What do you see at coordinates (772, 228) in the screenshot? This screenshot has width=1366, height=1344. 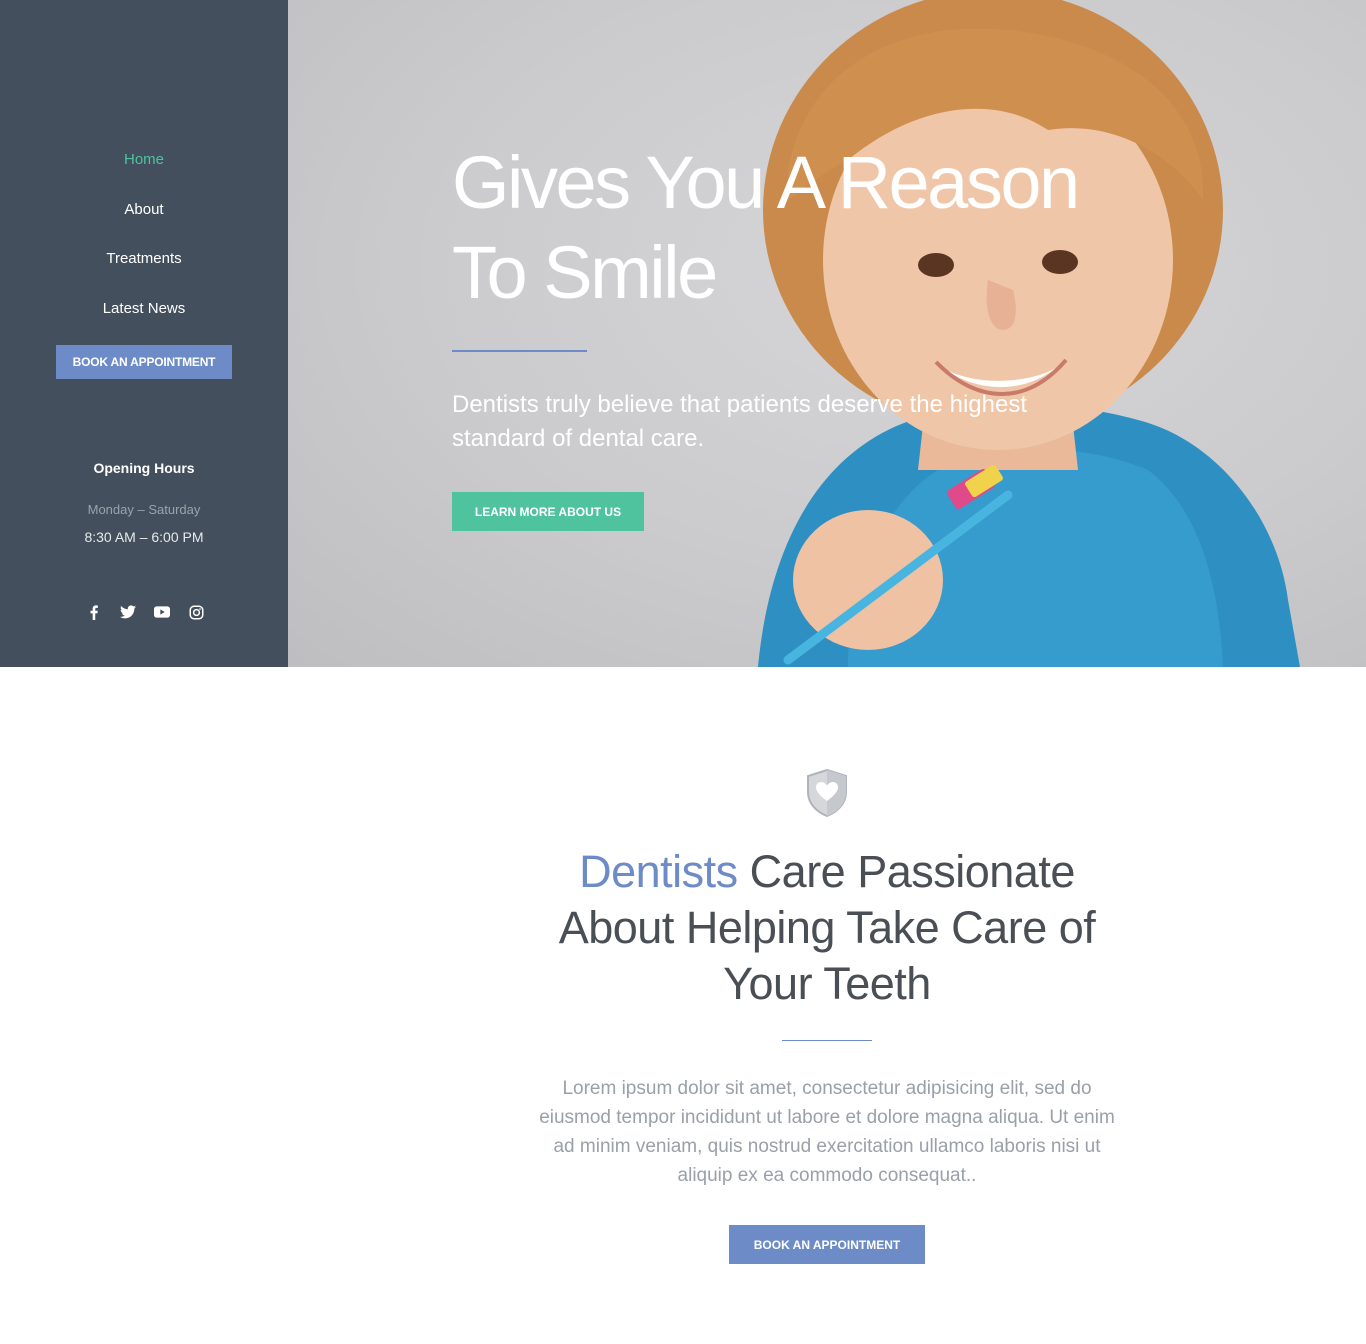 I see `hero-title: Gives You A Reason To Smile` at bounding box center [772, 228].